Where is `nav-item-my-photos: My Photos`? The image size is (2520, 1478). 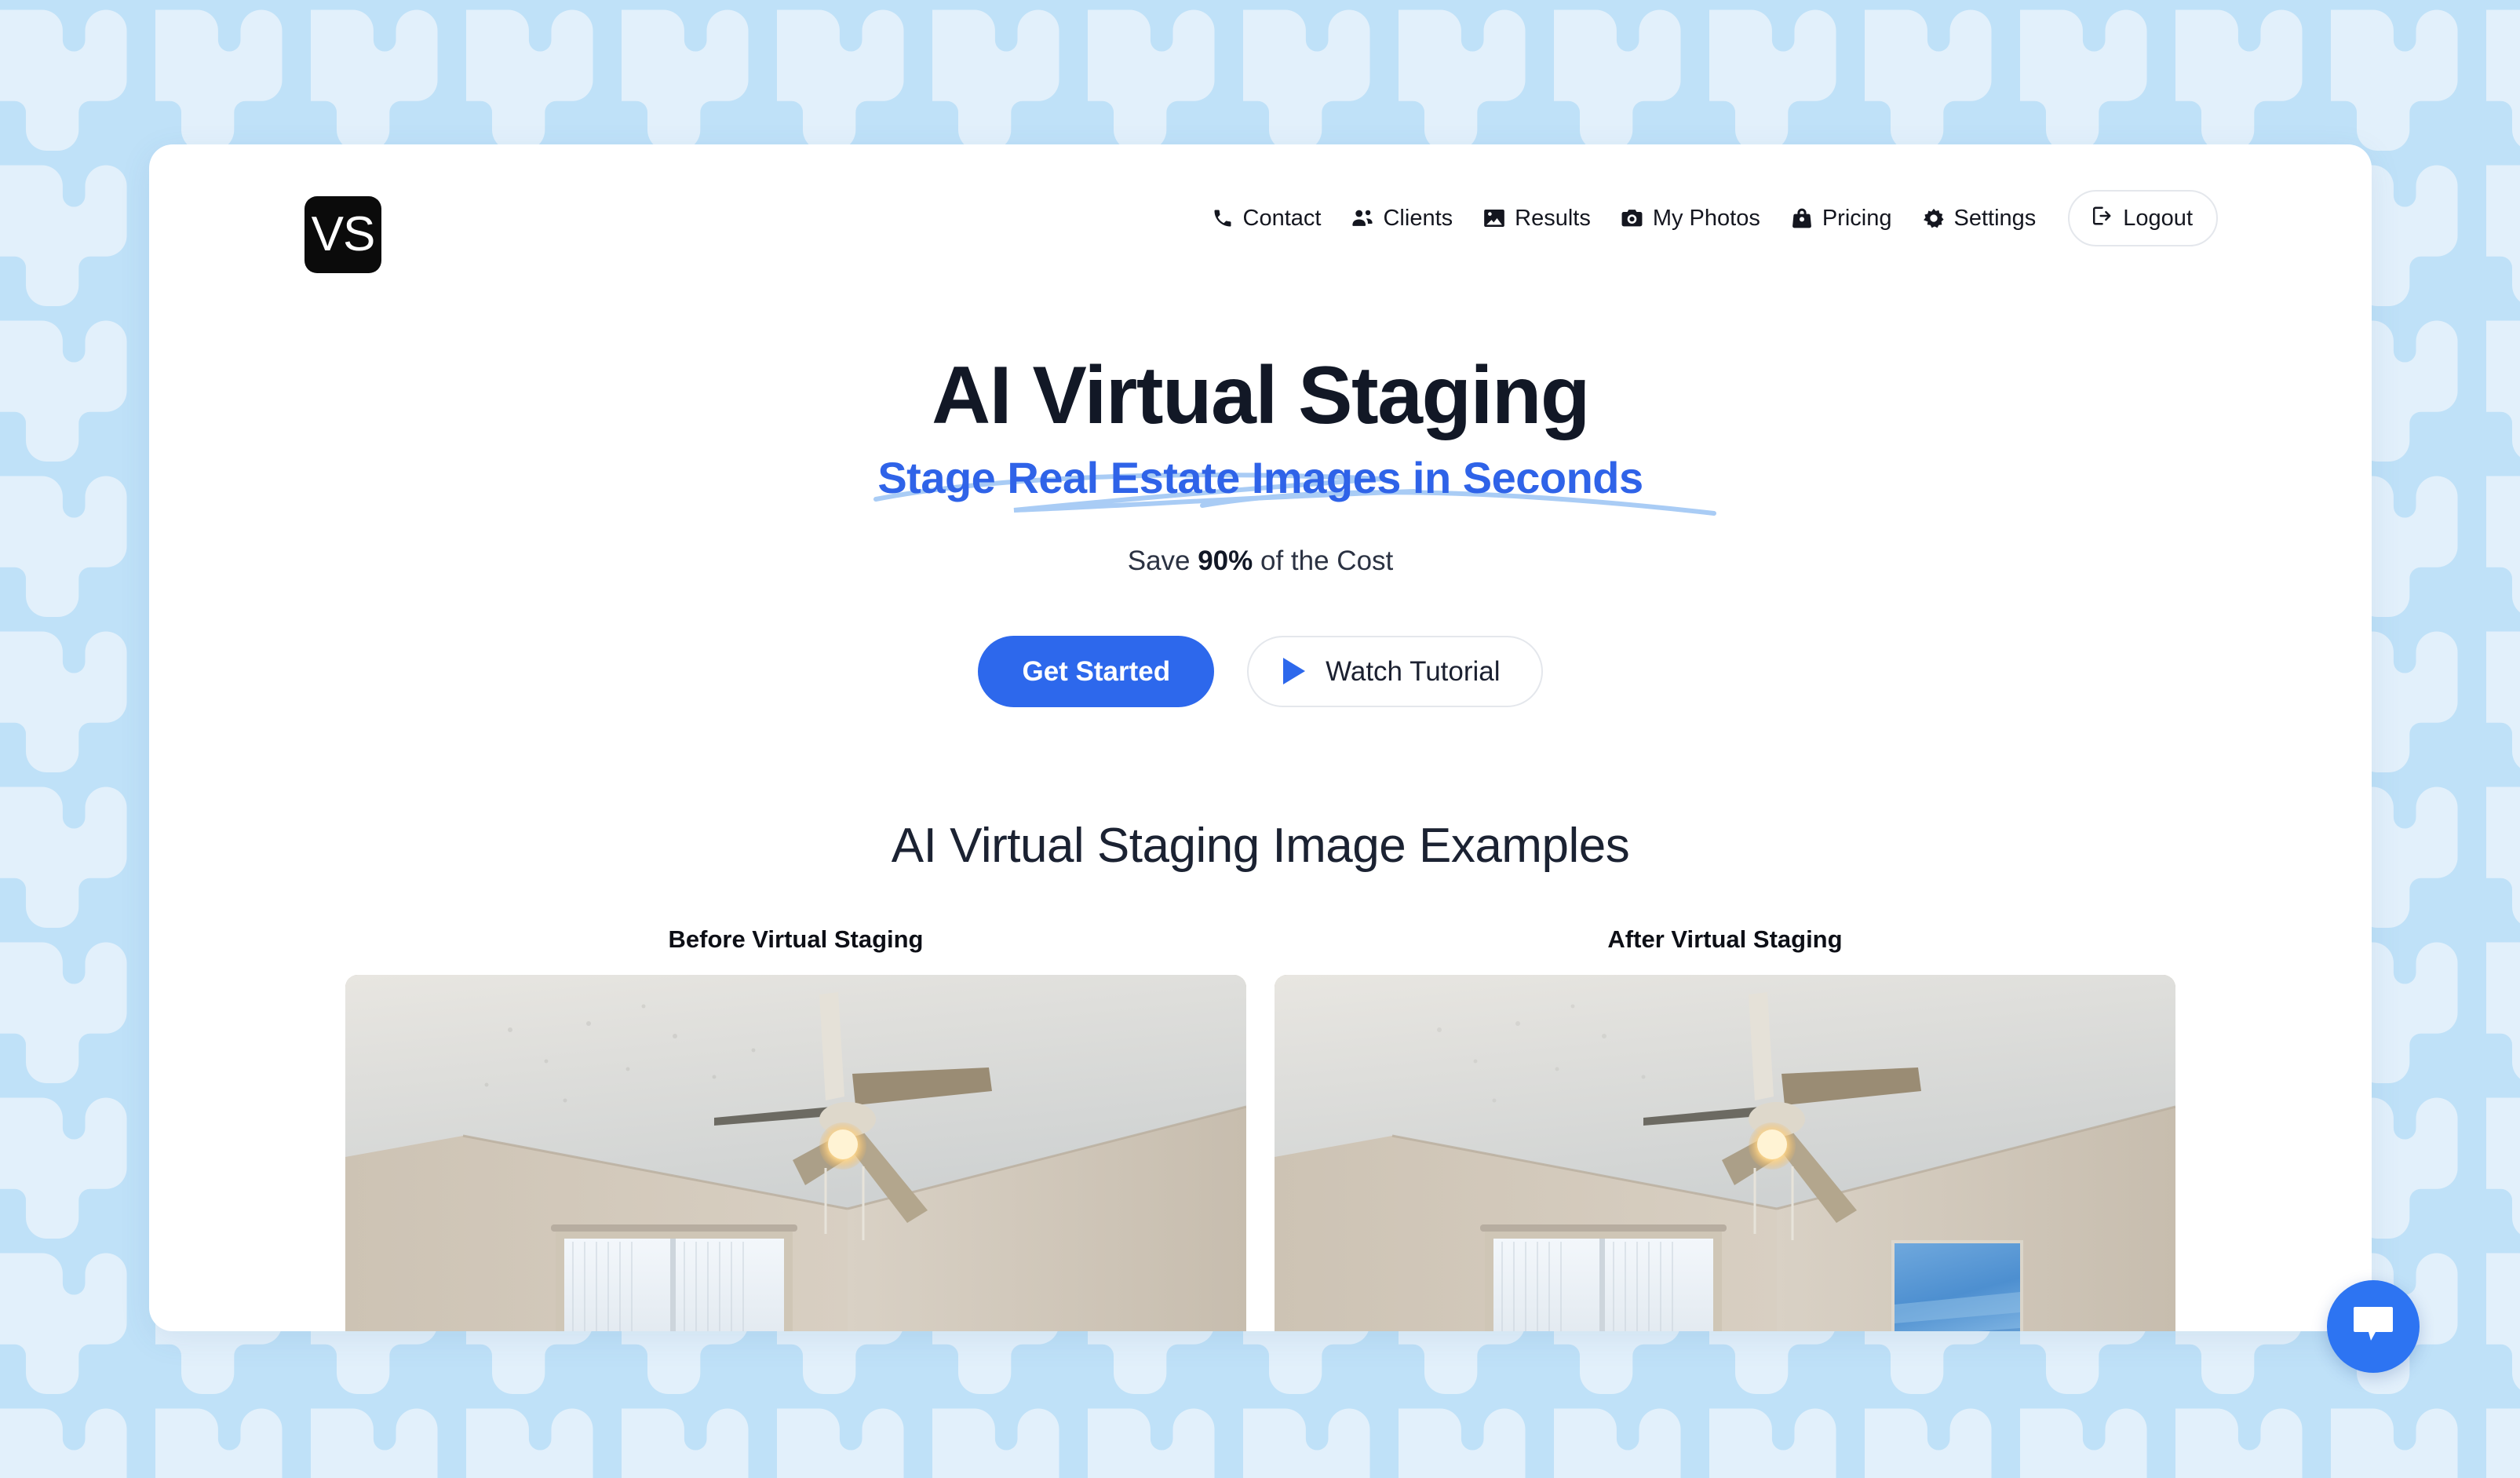 nav-item-my-photos: My Photos is located at coordinates (1690, 218).